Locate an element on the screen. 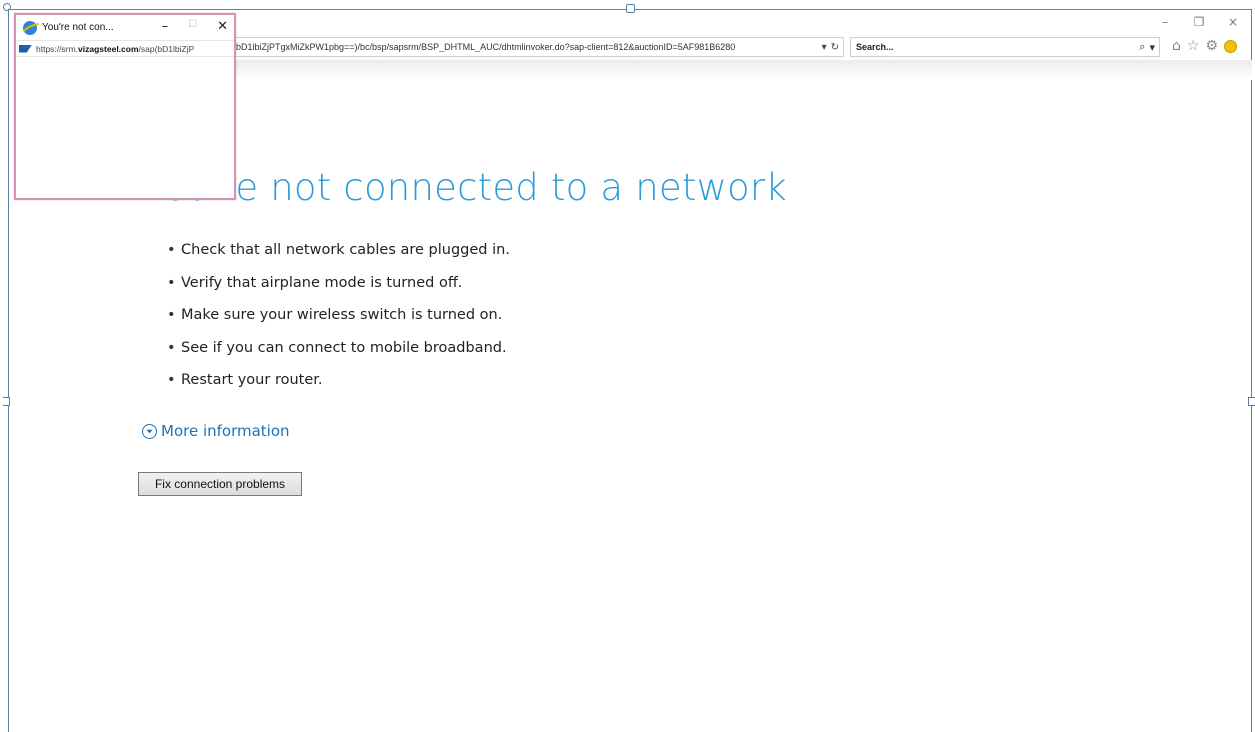 This screenshot has height=732, width=1255. more-information-label: More information is located at coordinates (225, 431).